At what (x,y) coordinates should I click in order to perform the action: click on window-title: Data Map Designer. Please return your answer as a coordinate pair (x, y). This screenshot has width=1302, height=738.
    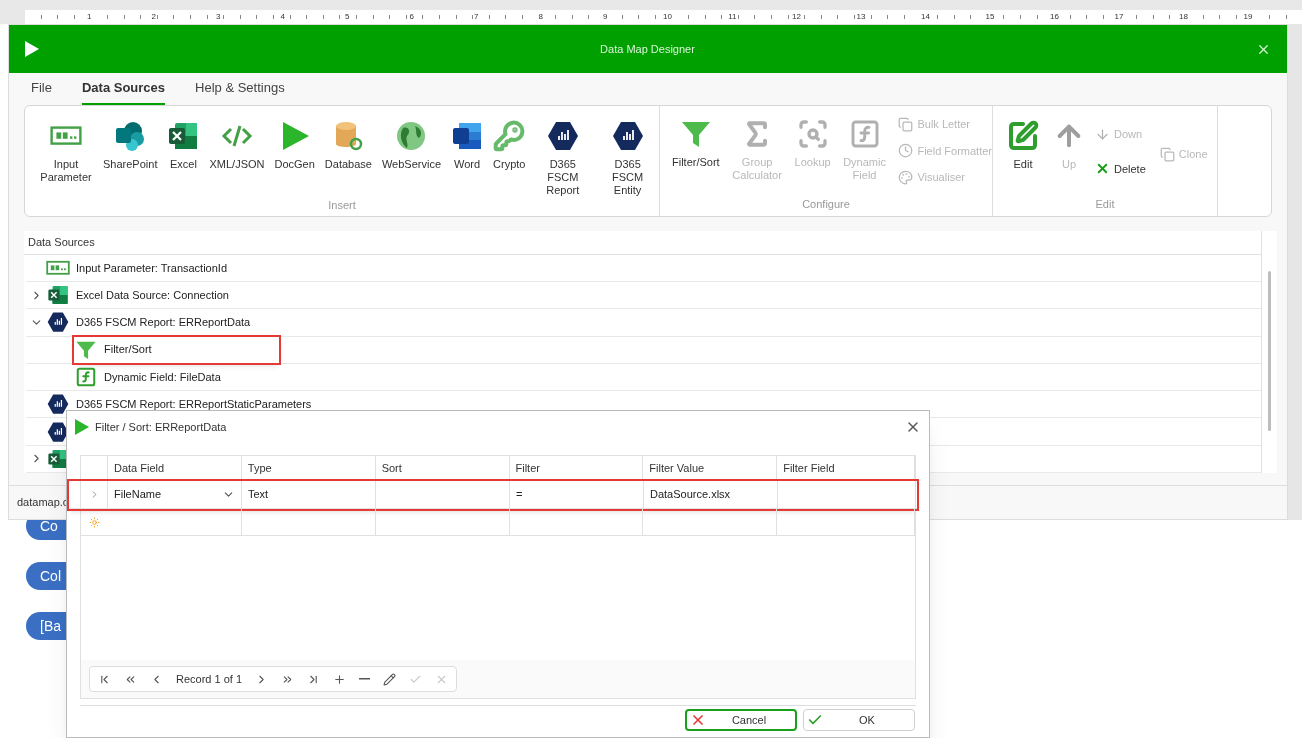
    Looking at the image, I should click on (647, 49).